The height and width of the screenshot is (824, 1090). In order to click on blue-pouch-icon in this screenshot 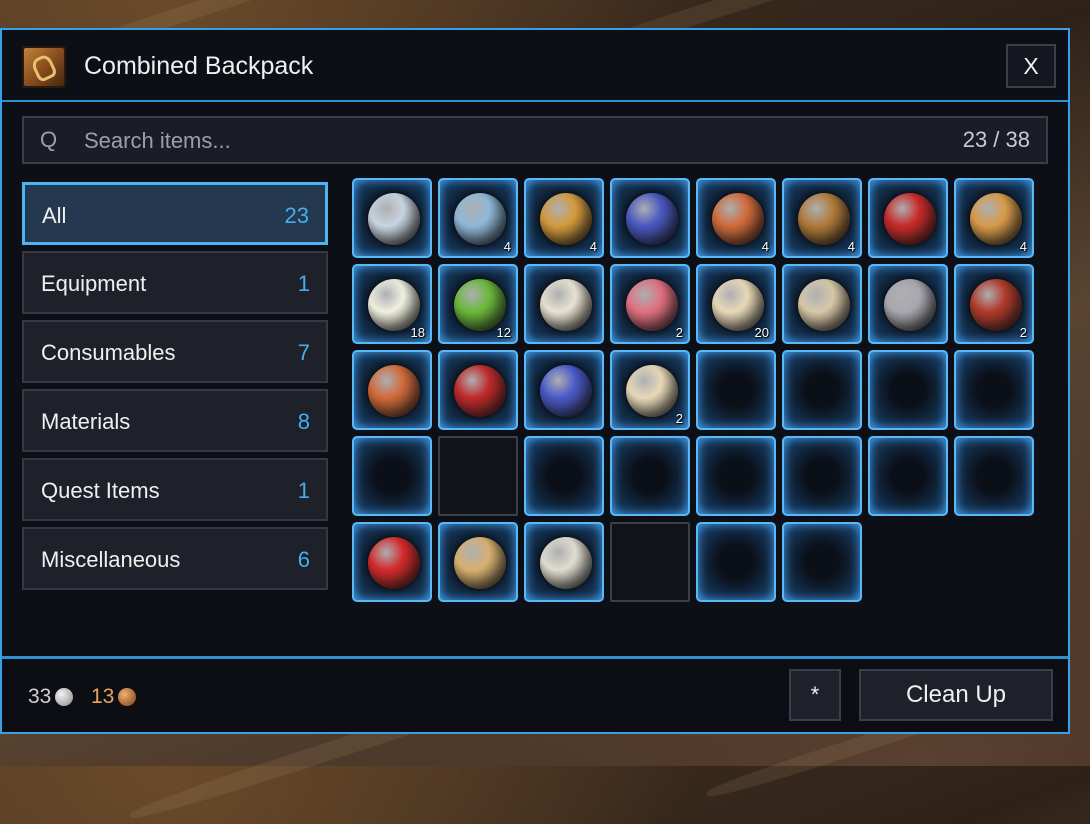, I will do `click(652, 219)`.